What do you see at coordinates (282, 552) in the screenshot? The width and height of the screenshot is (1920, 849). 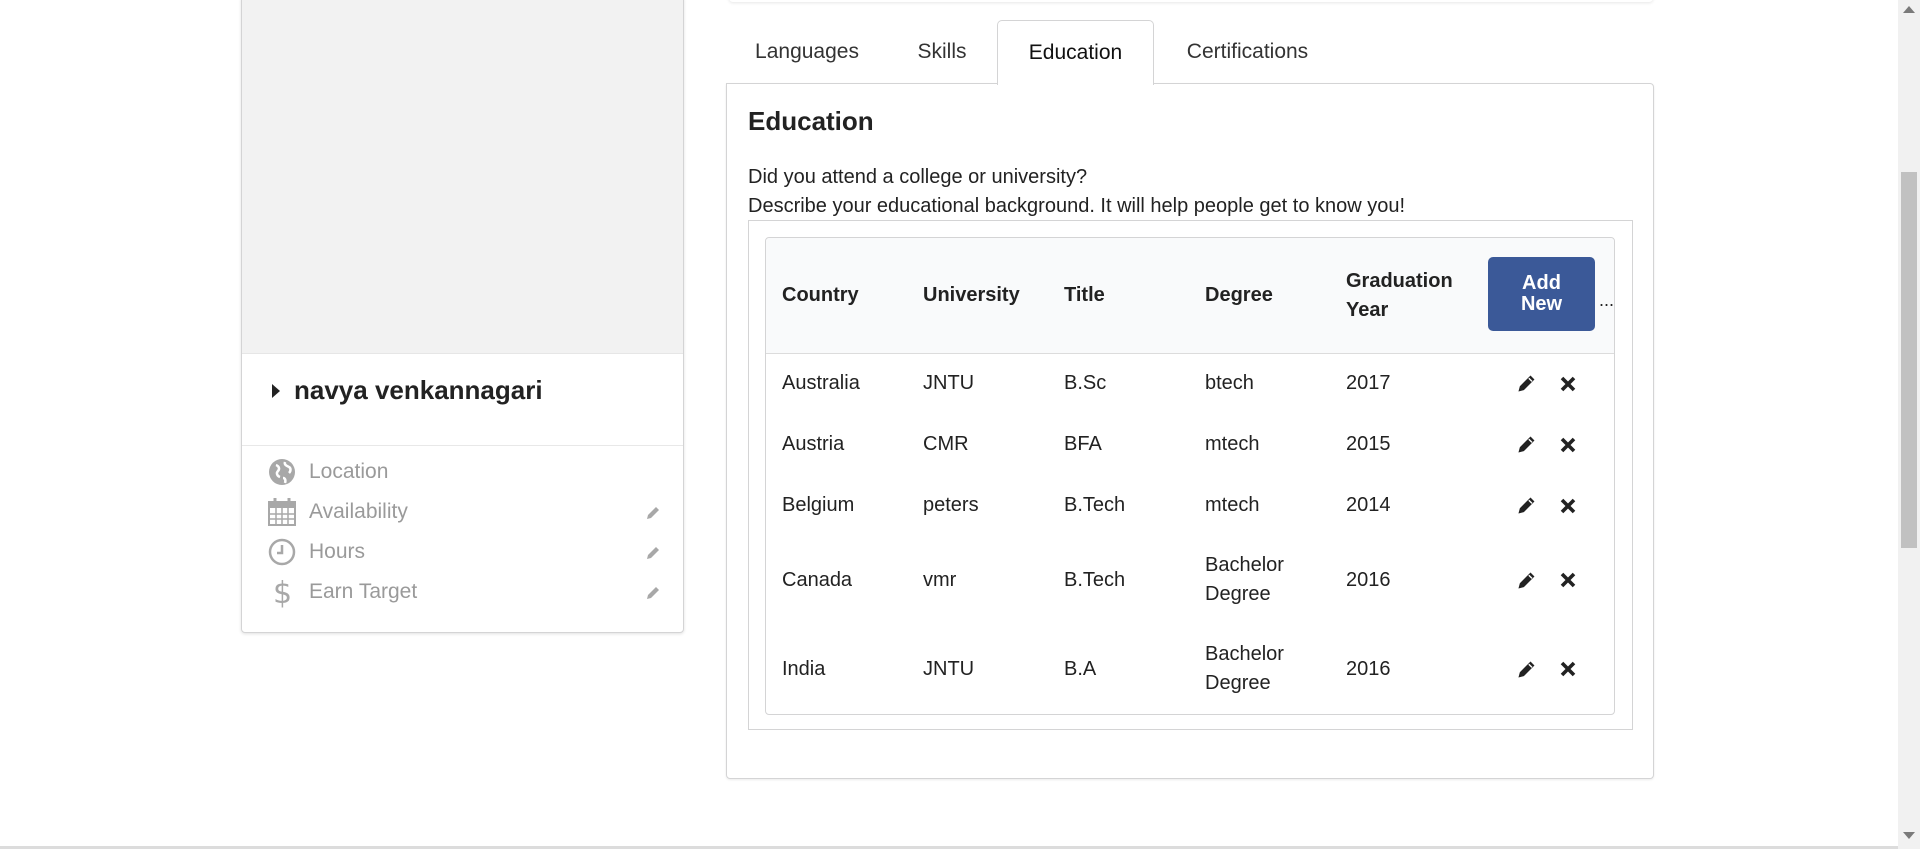 I see `clock-icon` at bounding box center [282, 552].